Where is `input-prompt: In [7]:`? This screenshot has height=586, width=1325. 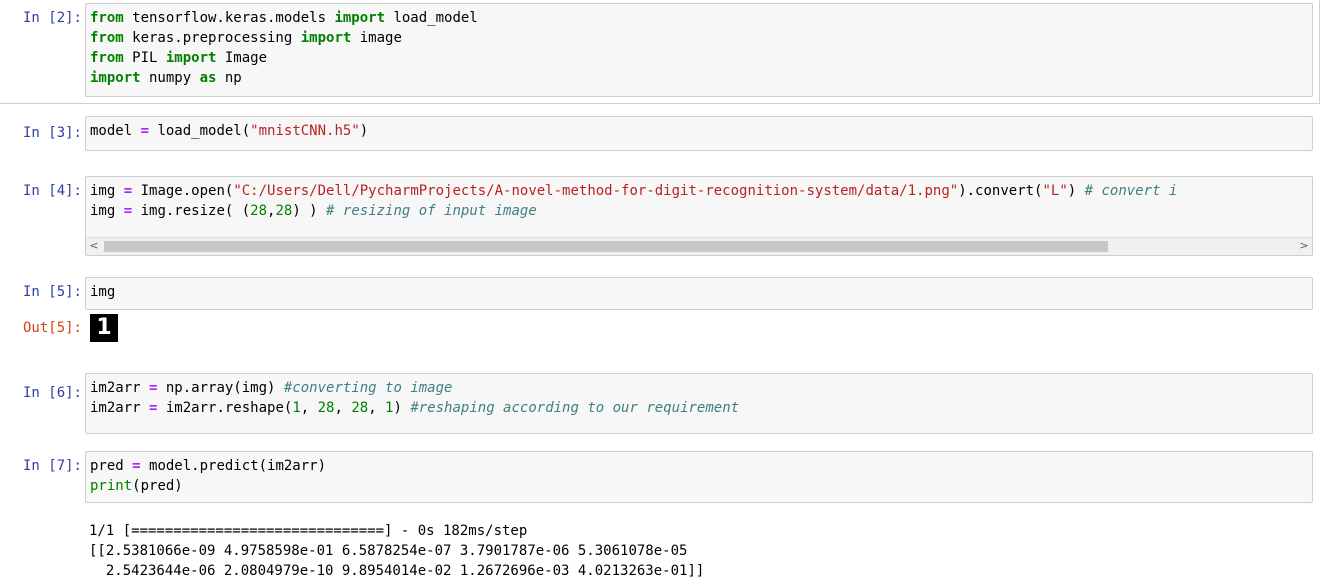
input-prompt: In [7]: is located at coordinates (52, 466).